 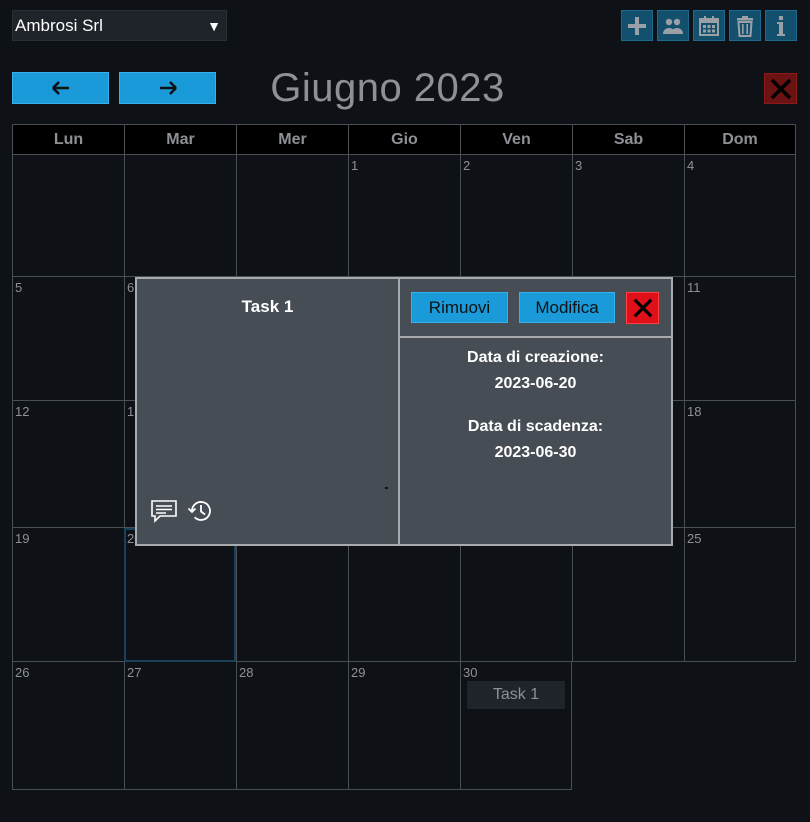 I want to click on comment-icon, so click(x=164, y=511).